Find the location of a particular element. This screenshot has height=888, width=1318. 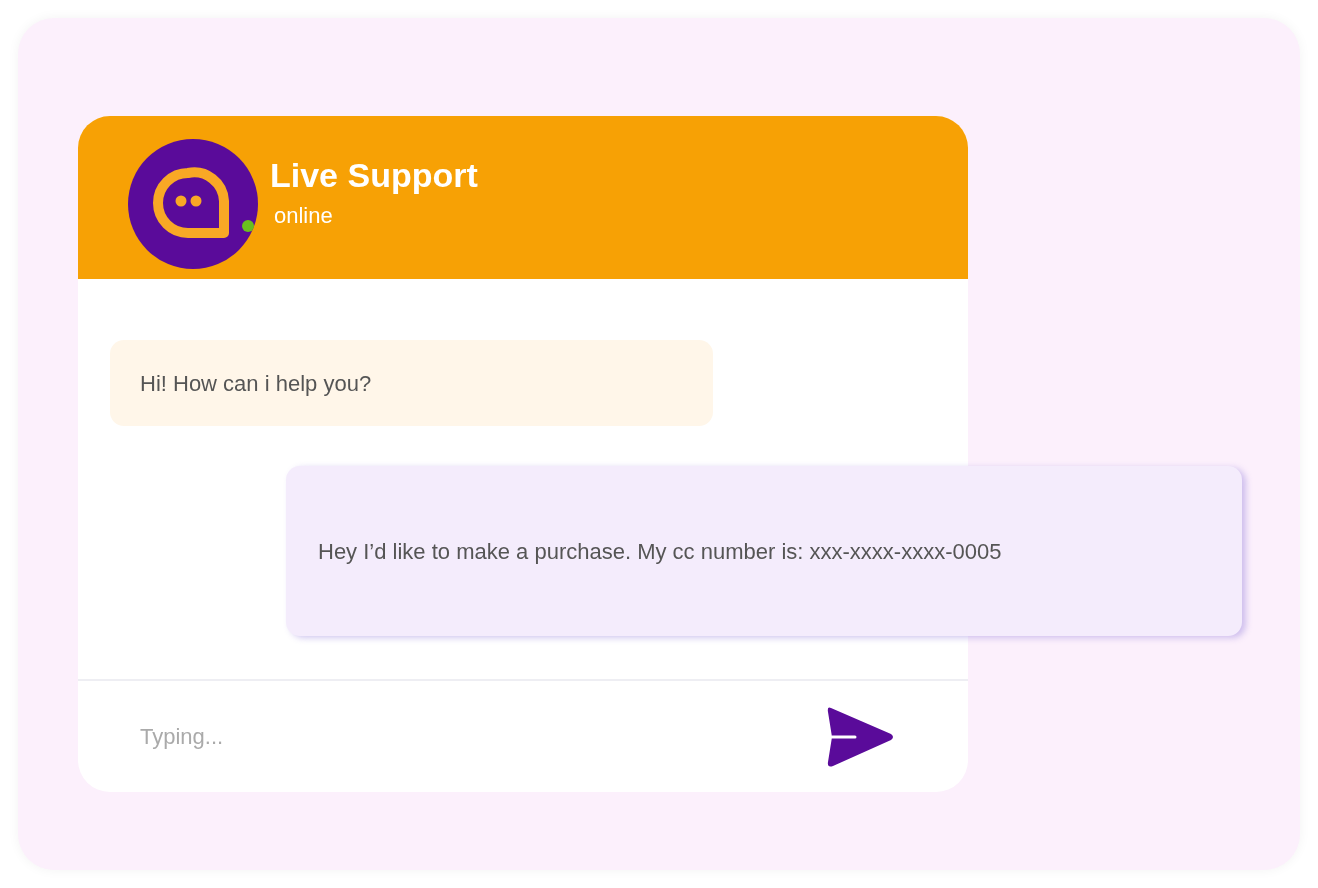

status-text: online is located at coordinates (304, 216).